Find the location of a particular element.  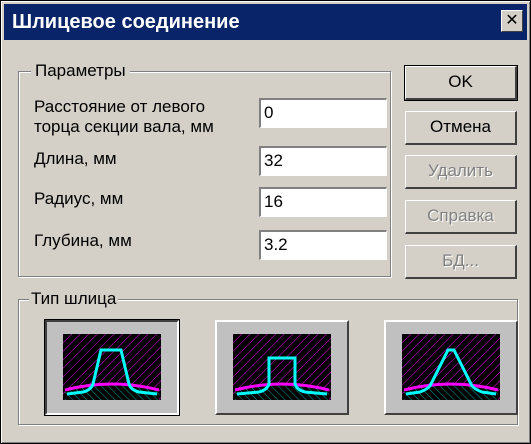

close-button: ✕ is located at coordinates (512, 21).